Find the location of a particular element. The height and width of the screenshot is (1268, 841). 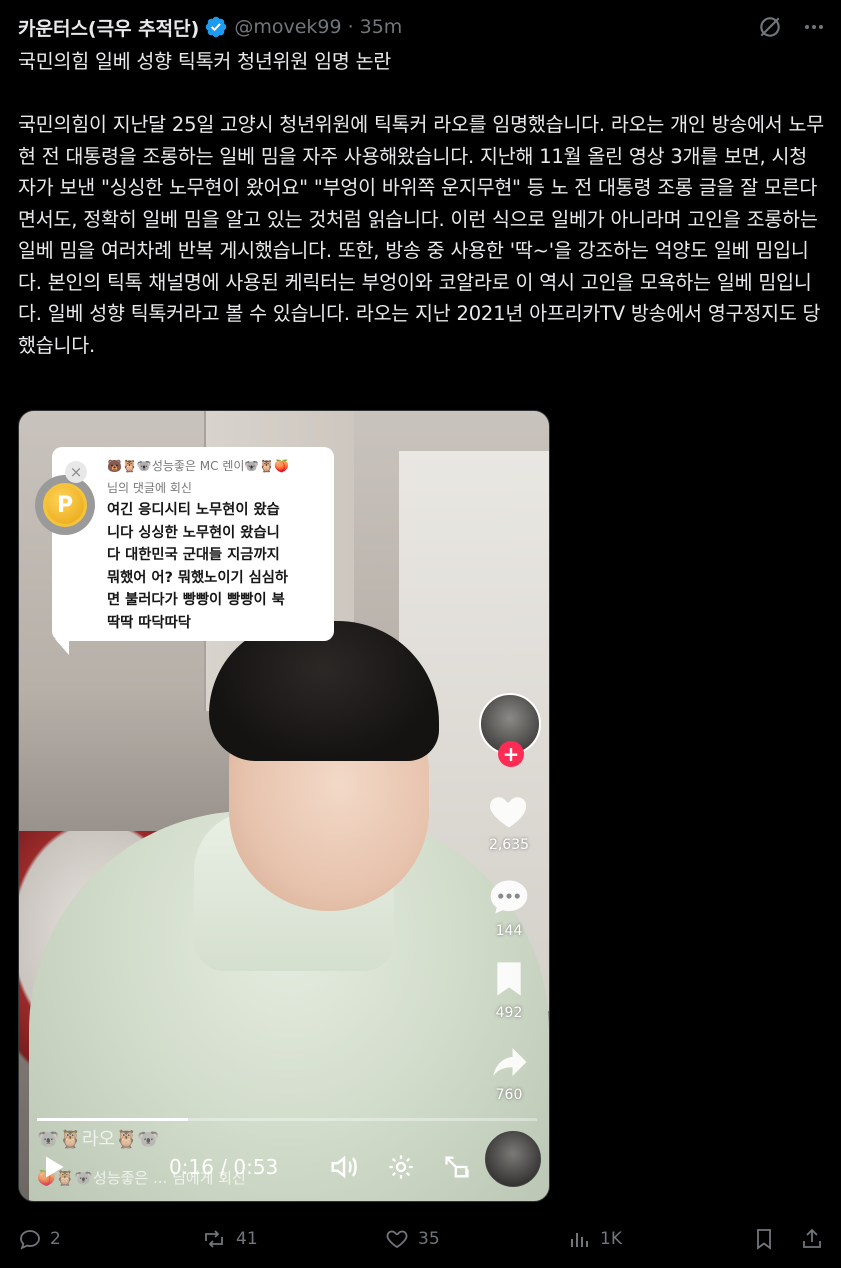

follow-plus-icon: + is located at coordinates (511, 754).